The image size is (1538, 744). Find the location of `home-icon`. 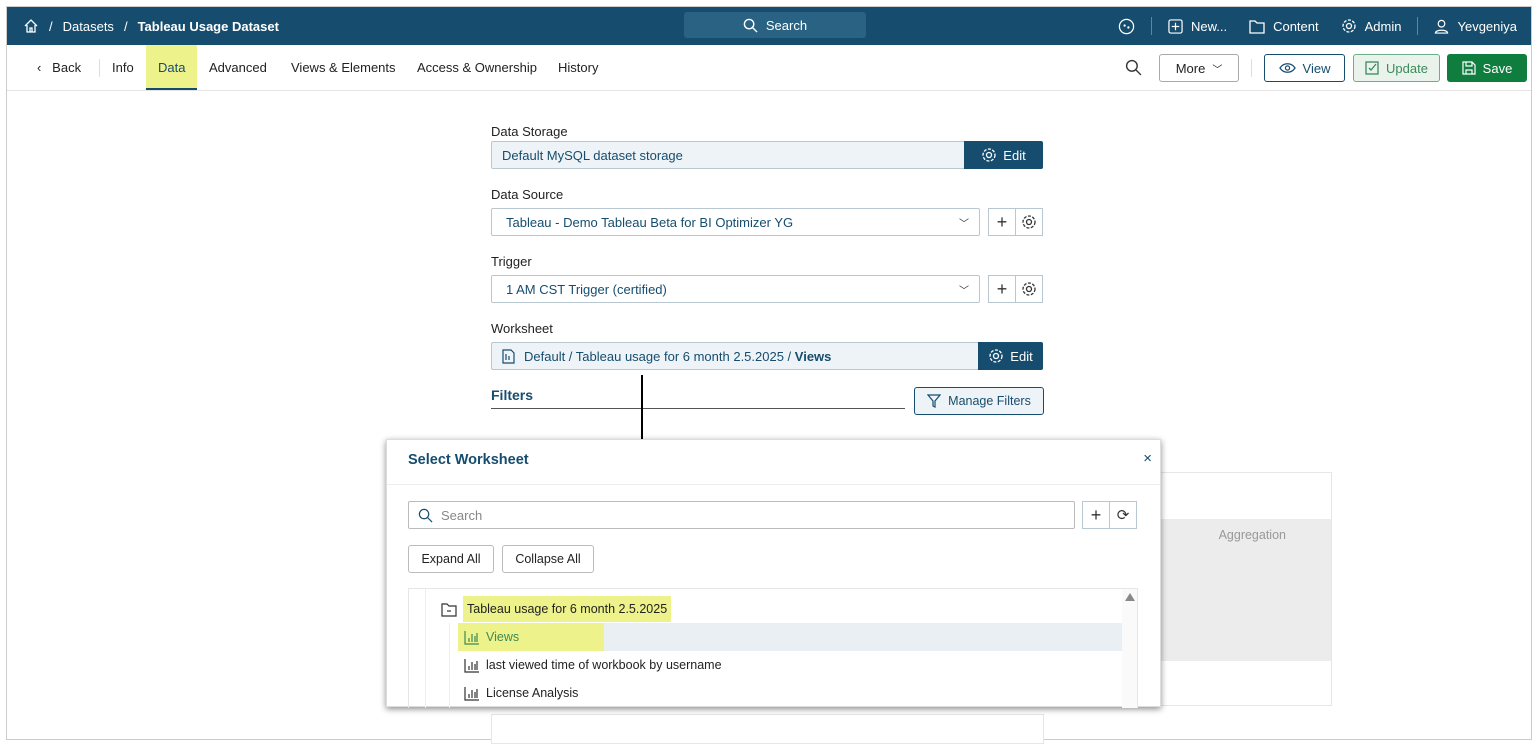

home-icon is located at coordinates (31, 26).